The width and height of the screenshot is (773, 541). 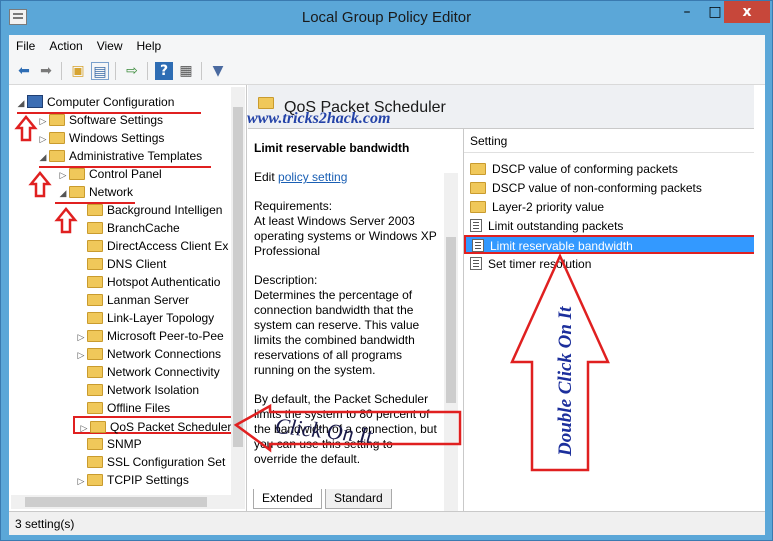 I want to click on toolbar: ⬅ ➡ ▣ ▤ ⇨ ? ▦ ▼, so click(x=387, y=71).